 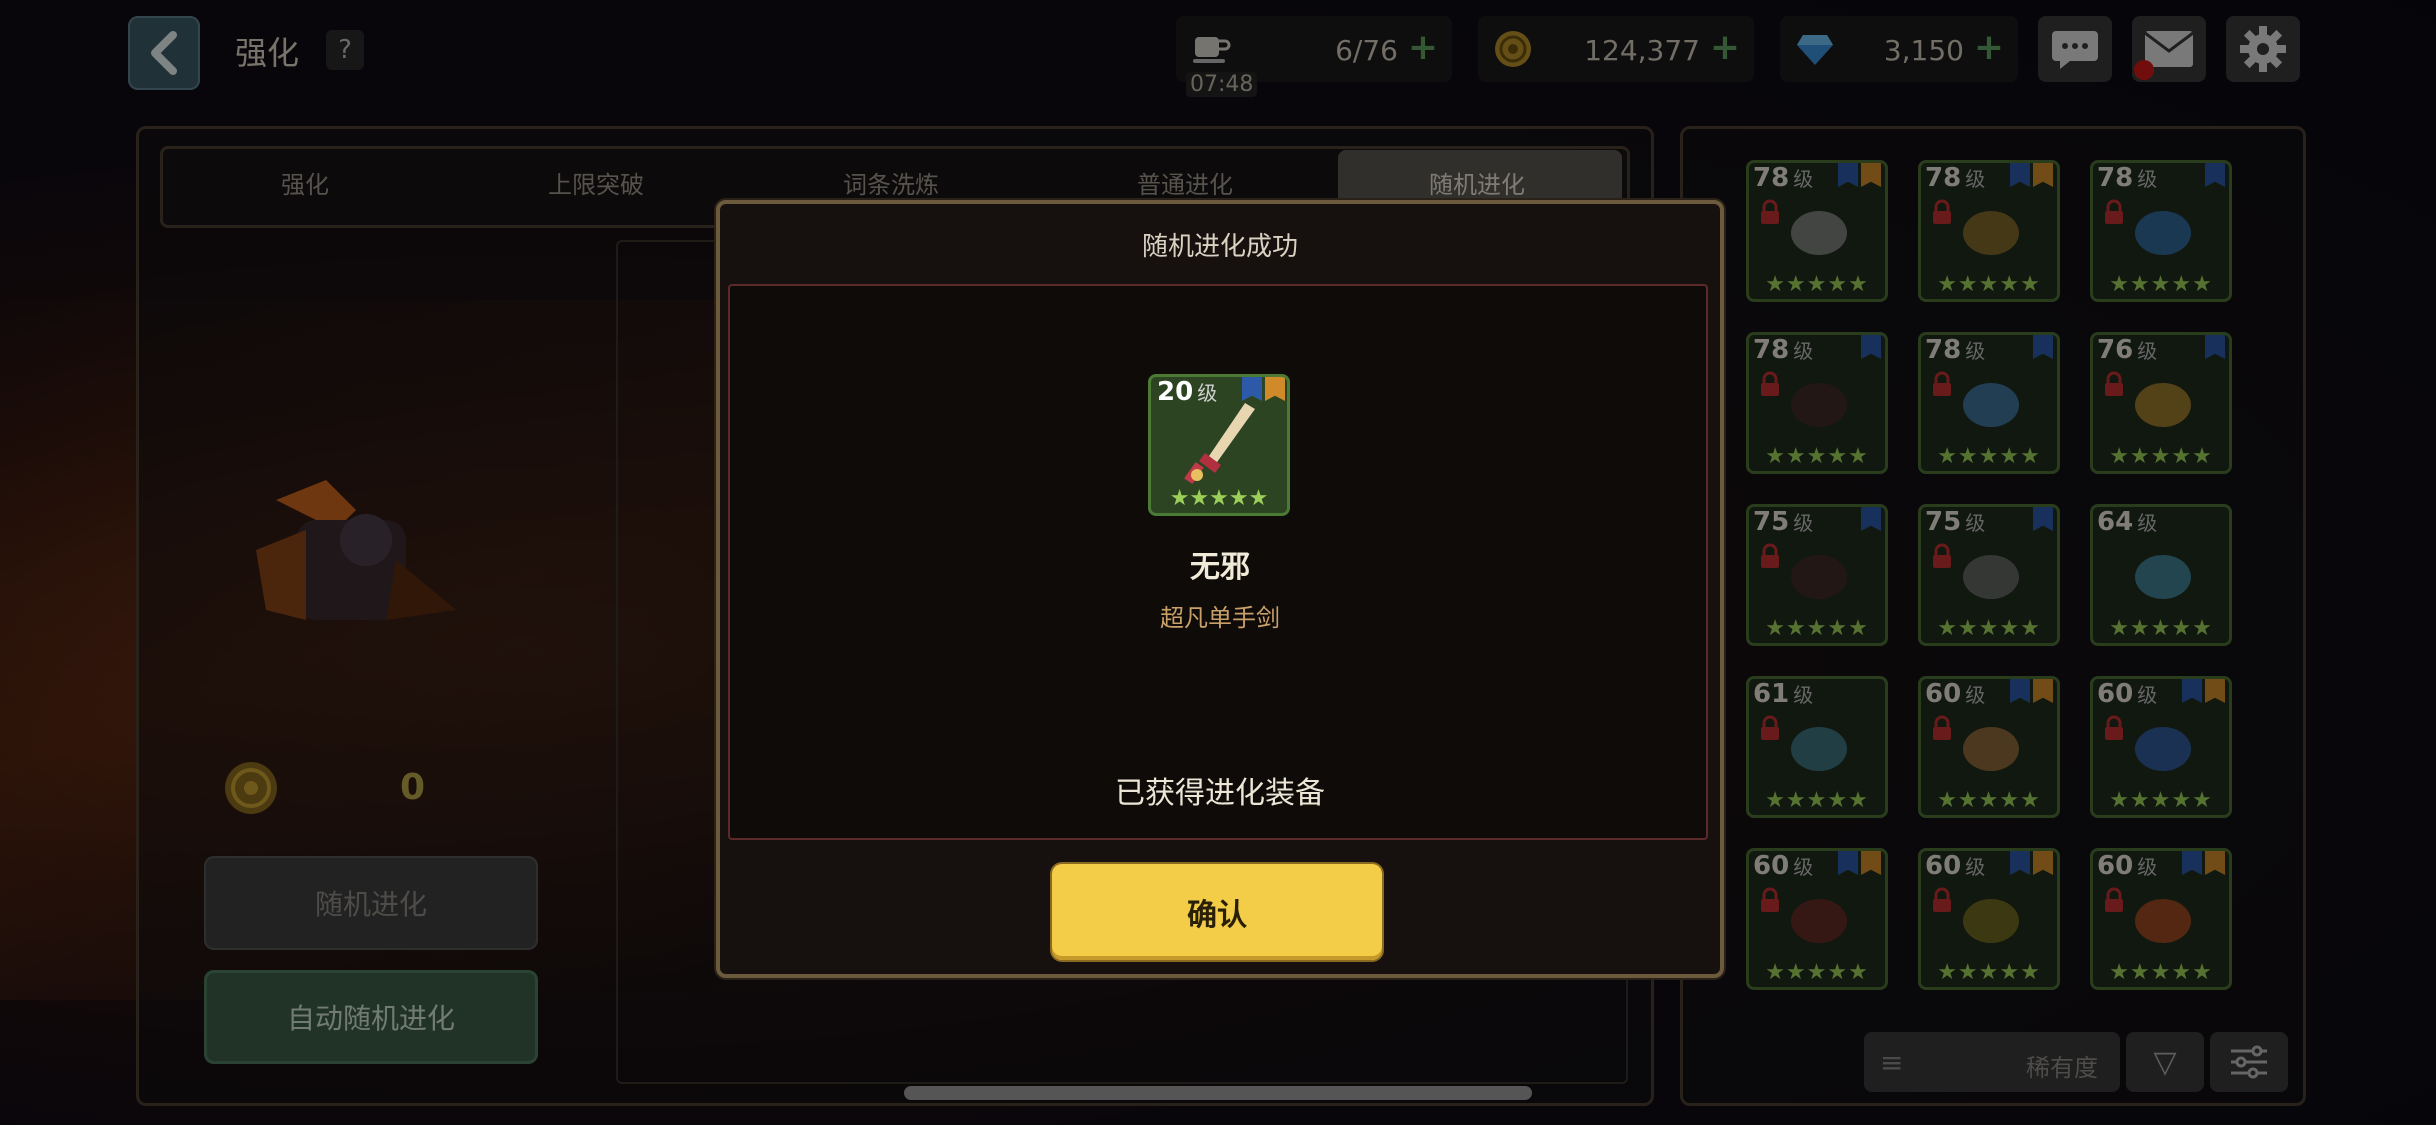 I want to click on home-indicator, so click(x=1218, y=1093).